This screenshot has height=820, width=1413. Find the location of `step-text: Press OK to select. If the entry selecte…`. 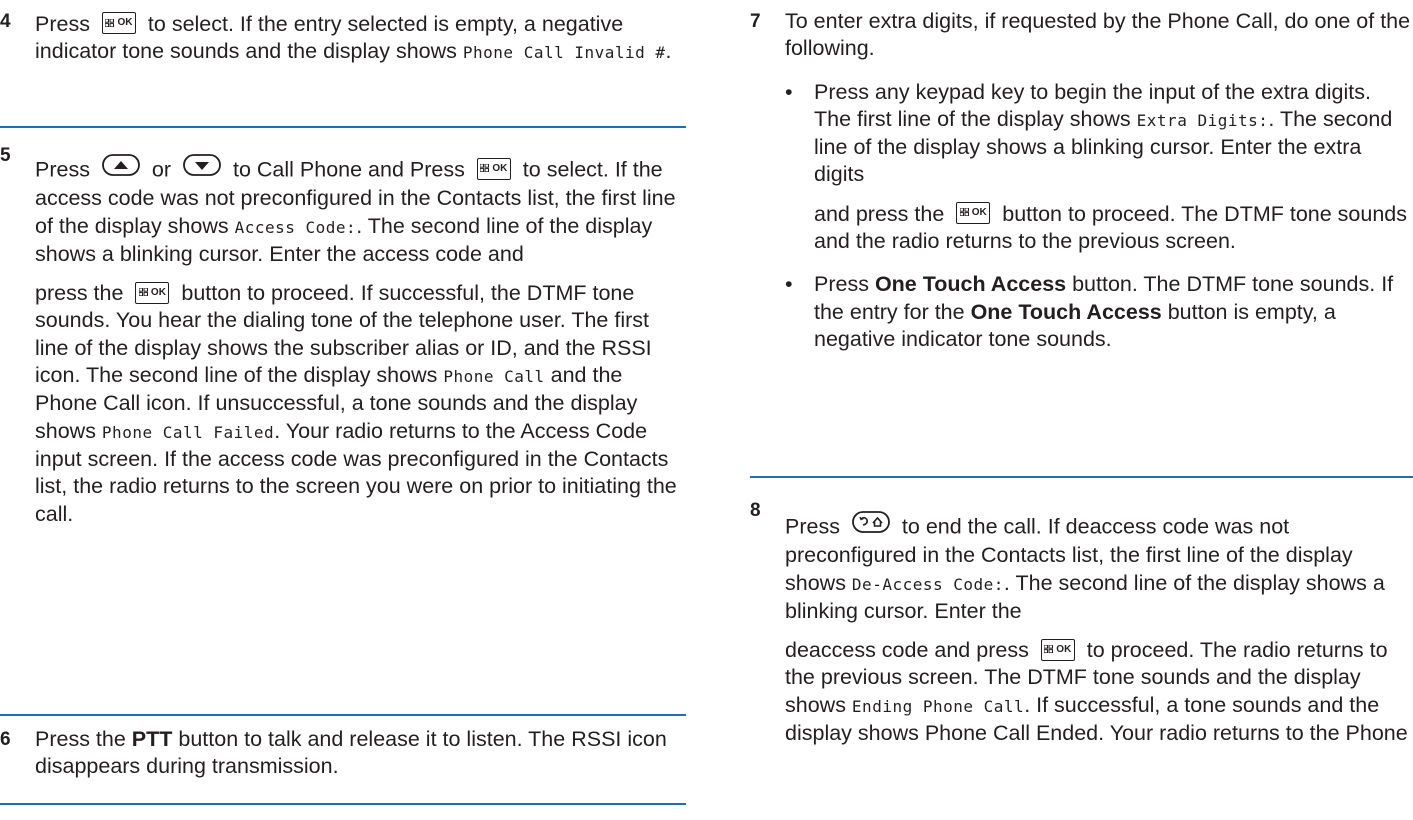

step-text: Press OK to select. If the entry selecte… is located at coordinates (353, 38).